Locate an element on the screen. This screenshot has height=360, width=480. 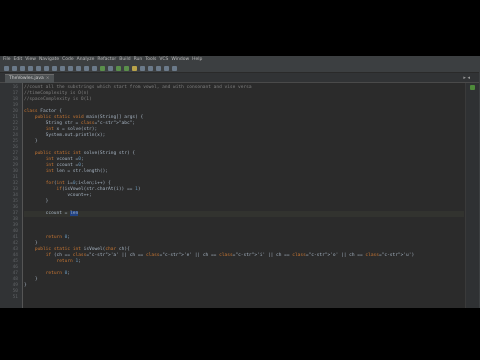
menu-item-navigate: Navigate is located at coordinates (49, 60).